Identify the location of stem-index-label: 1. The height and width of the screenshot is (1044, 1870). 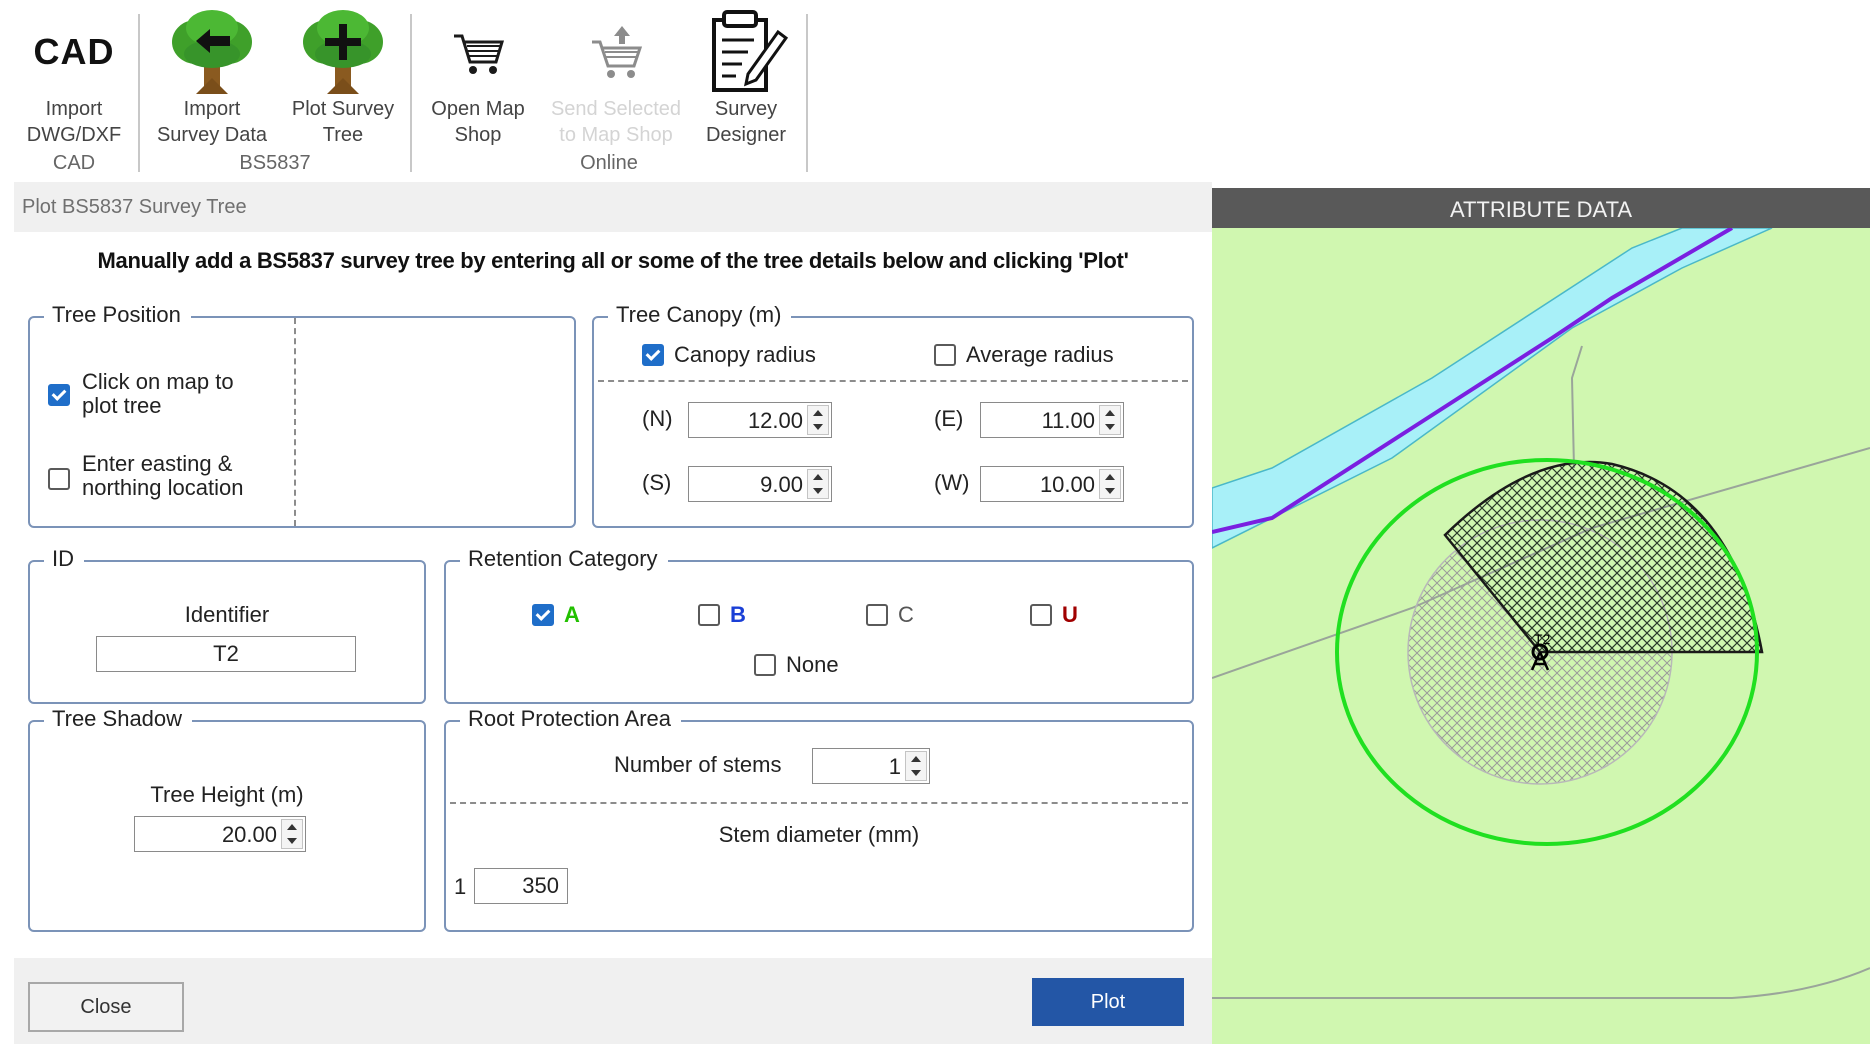
(460, 886).